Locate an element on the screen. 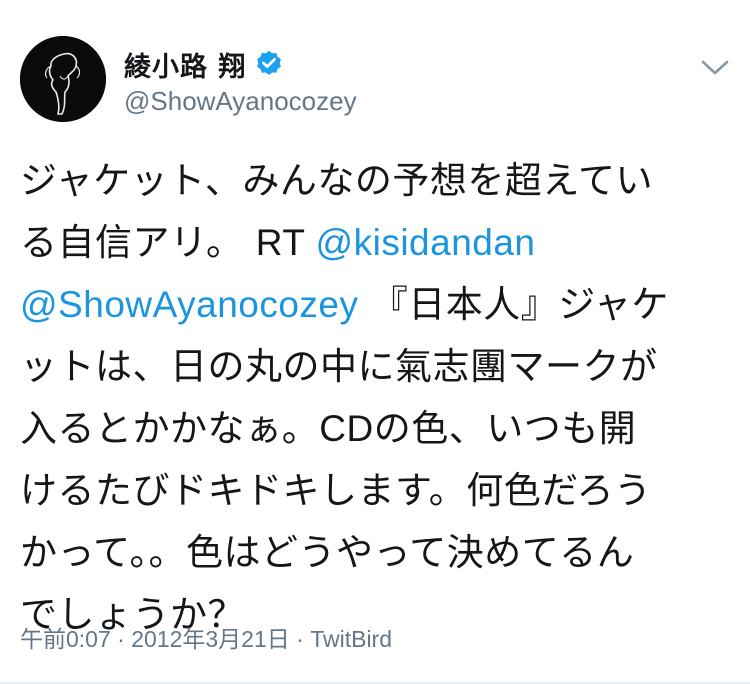 The height and width of the screenshot is (684, 750). tweet-text-line: ットは、日の丸の中に氣志團マークが is located at coordinates (377, 367).